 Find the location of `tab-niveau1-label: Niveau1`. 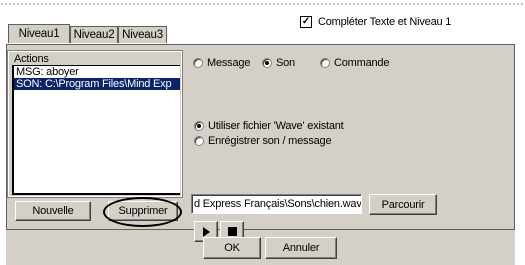

tab-niveau1-label: Niveau1 is located at coordinates (39, 34).